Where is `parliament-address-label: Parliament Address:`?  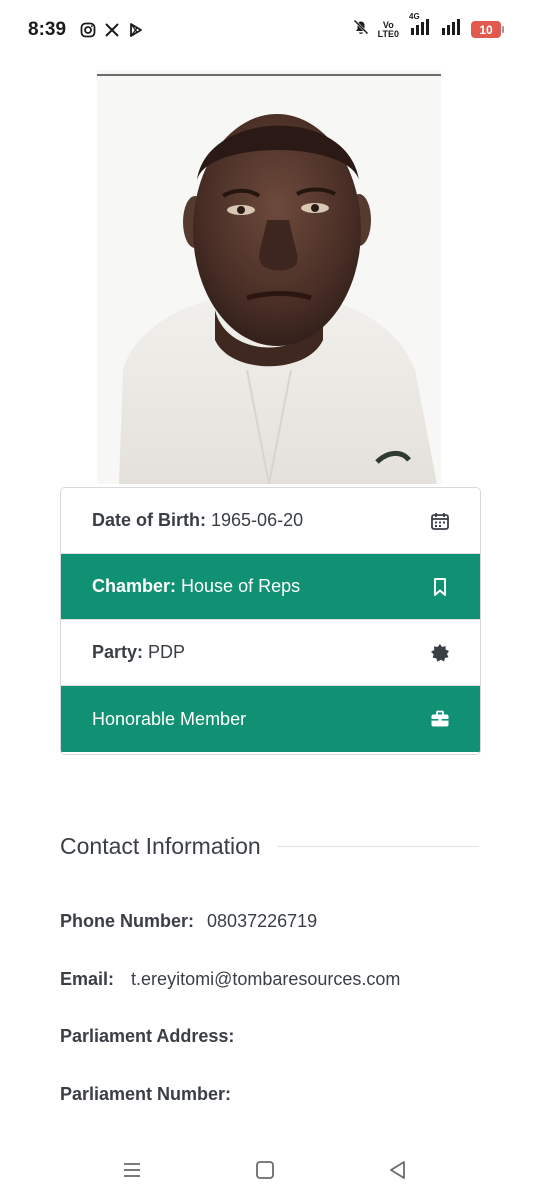 parliament-address-label: Parliament Address: is located at coordinates (147, 1036).